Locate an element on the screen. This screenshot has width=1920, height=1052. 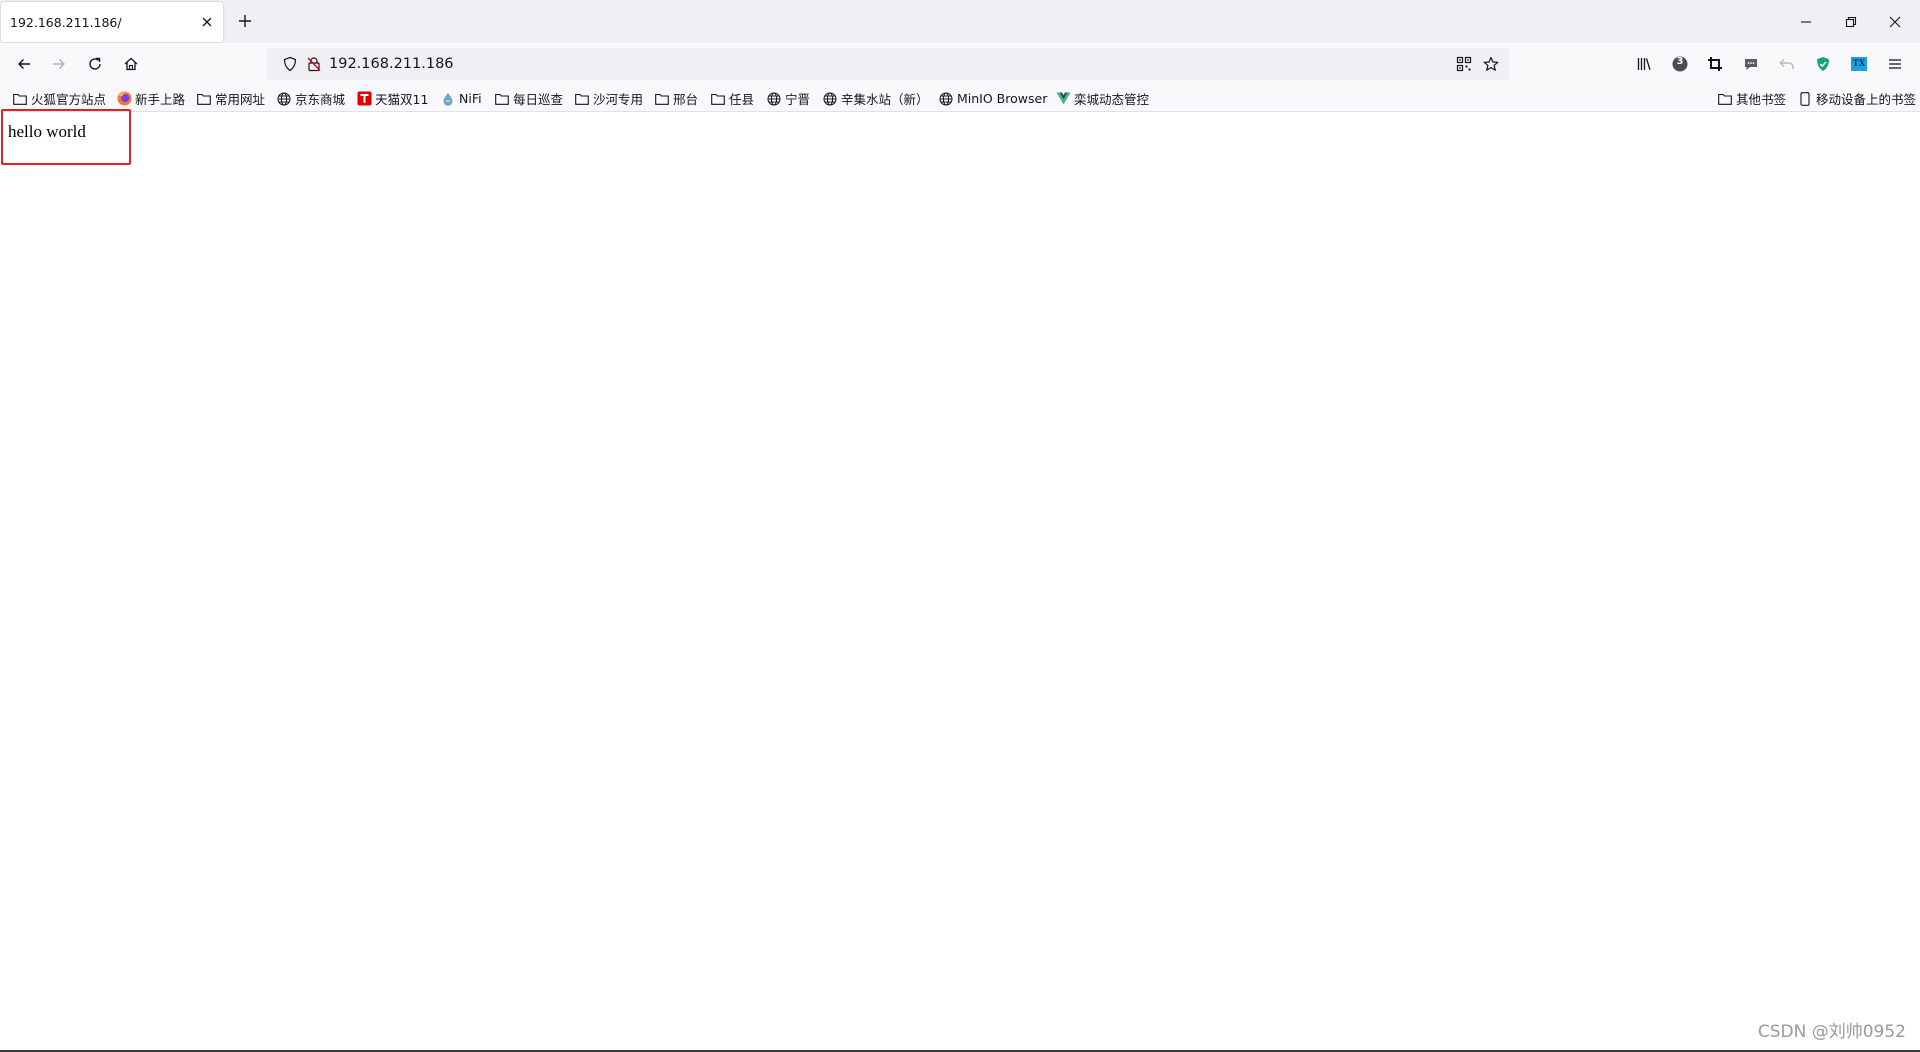
bookmark-item: 天猫双11 is located at coordinates (392, 98).